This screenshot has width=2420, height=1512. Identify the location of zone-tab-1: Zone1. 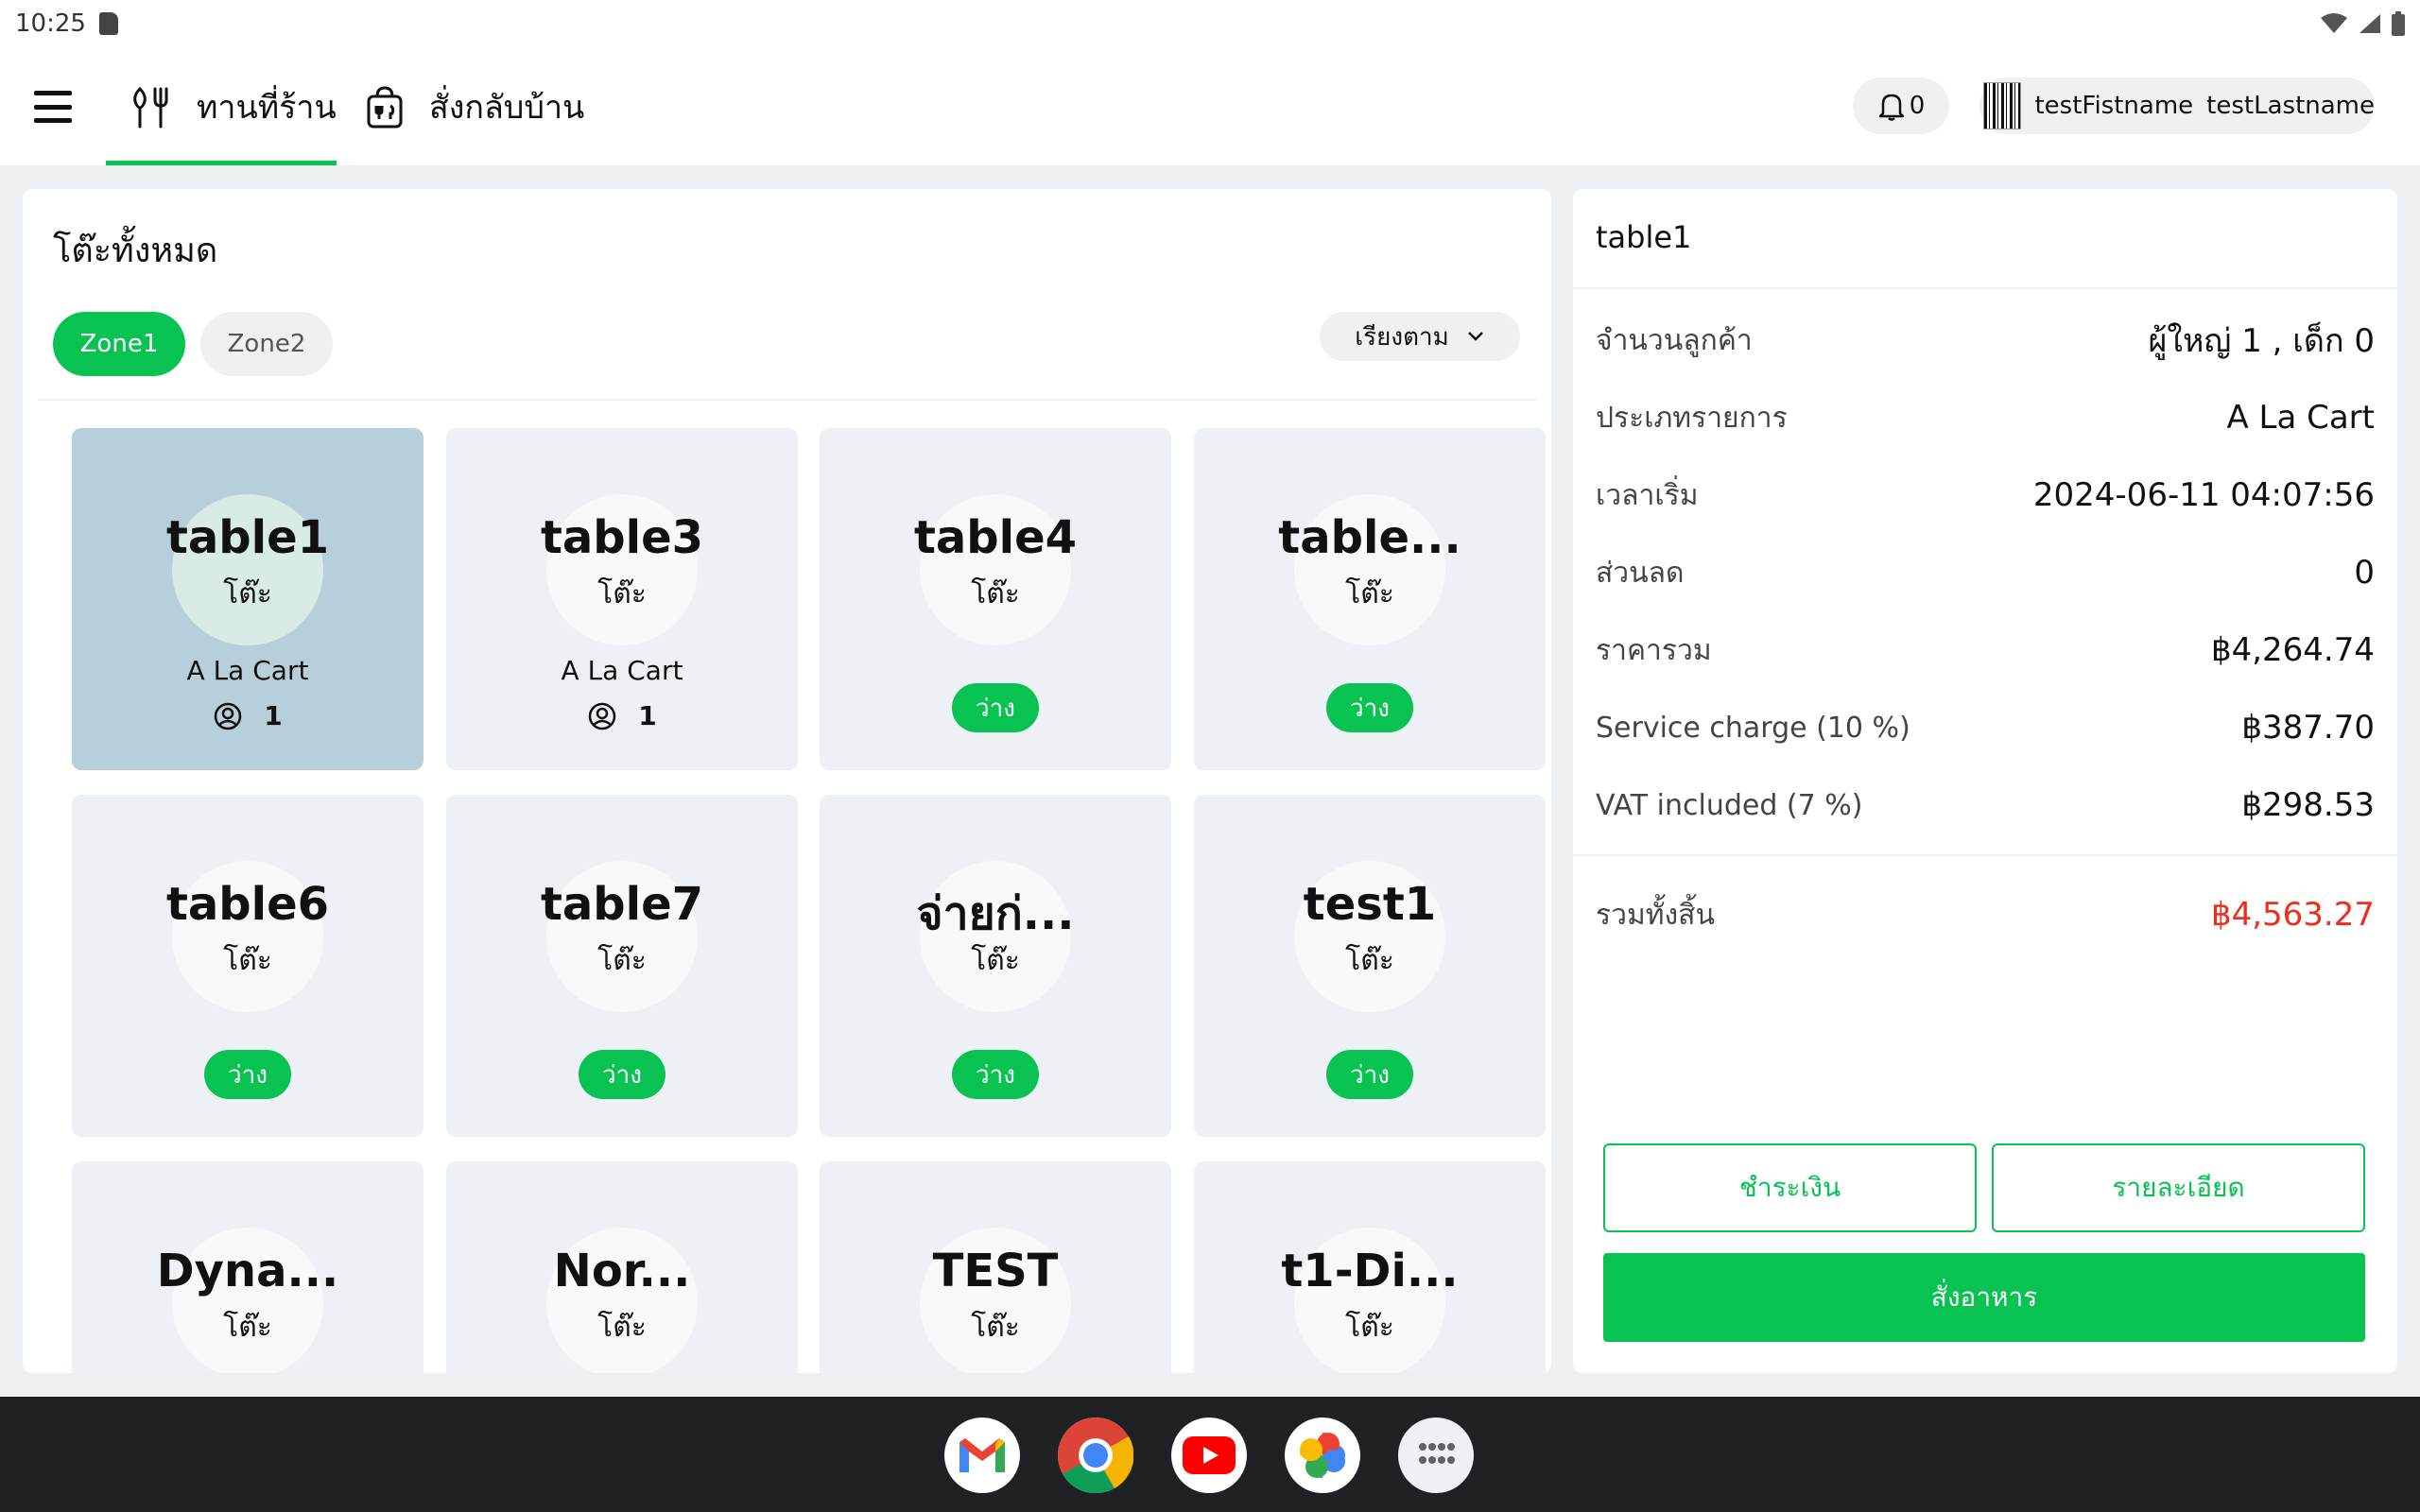
(119, 344).